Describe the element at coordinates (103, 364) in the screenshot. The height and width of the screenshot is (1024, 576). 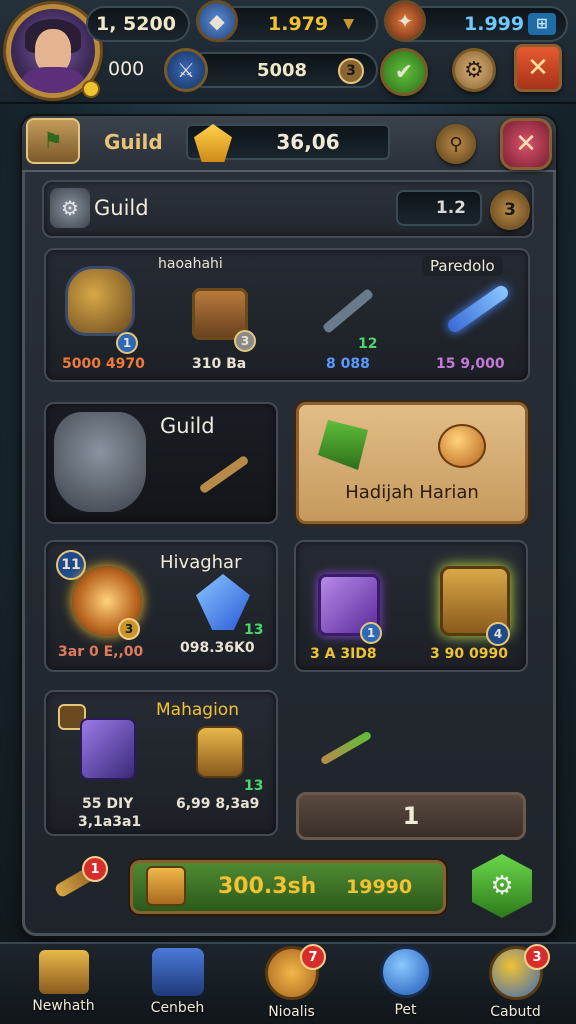
I see `armor-price: 5000 4970` at that location.